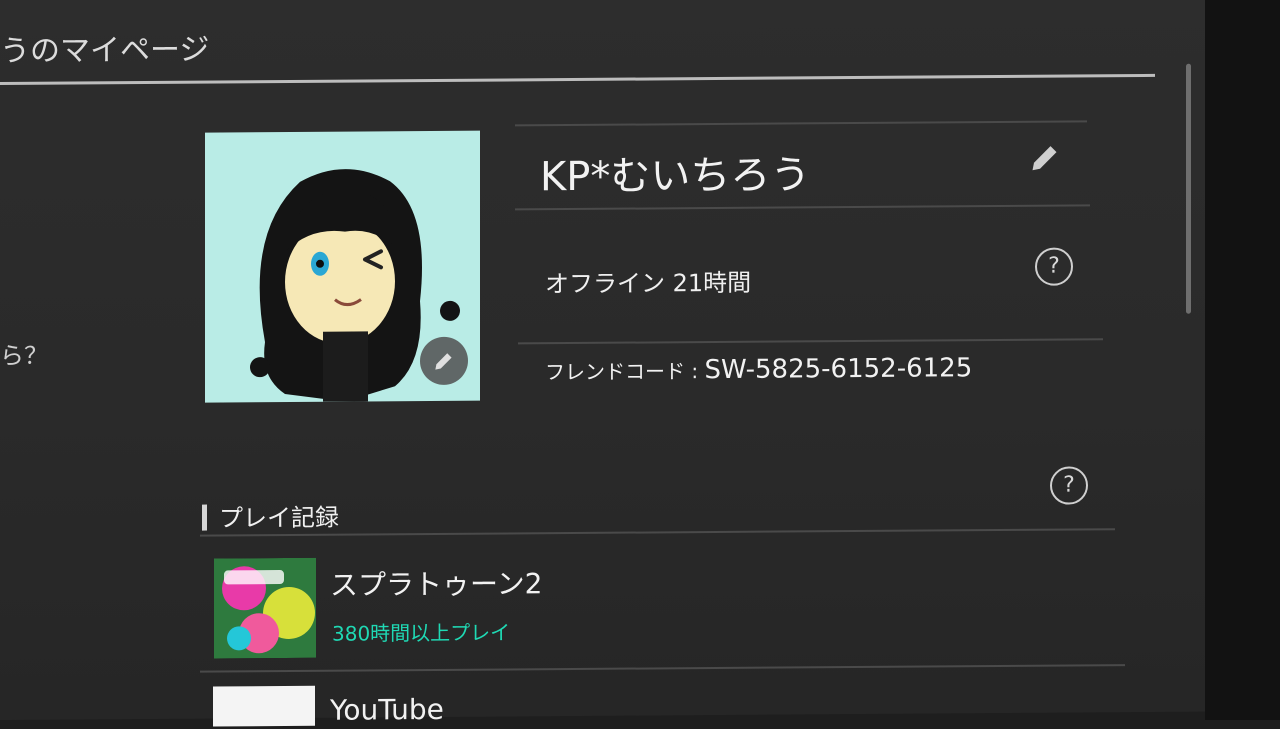  I want to click on youtube-icon, so click(264, 706).